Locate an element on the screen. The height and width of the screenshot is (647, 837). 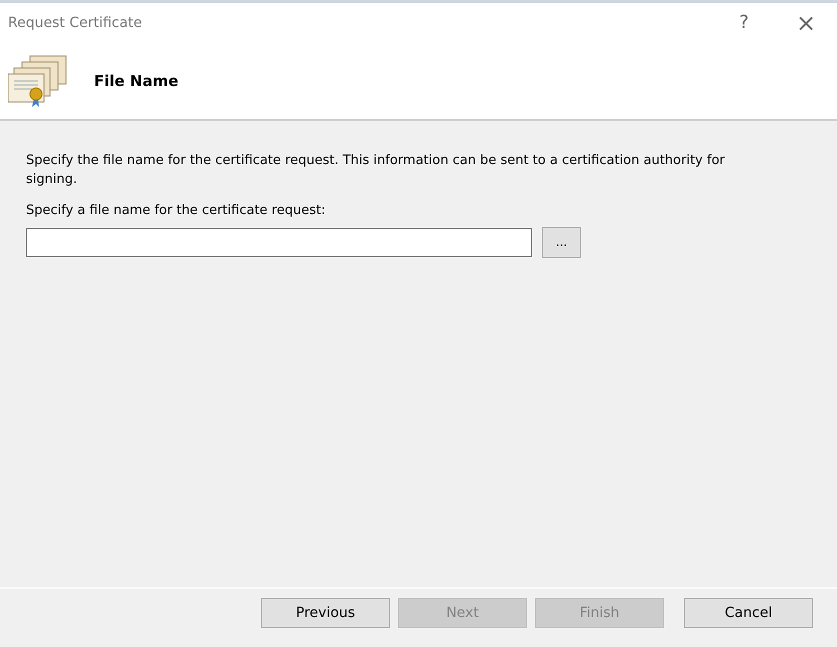
page-heading: File Name is located at coordinates (136, 81).